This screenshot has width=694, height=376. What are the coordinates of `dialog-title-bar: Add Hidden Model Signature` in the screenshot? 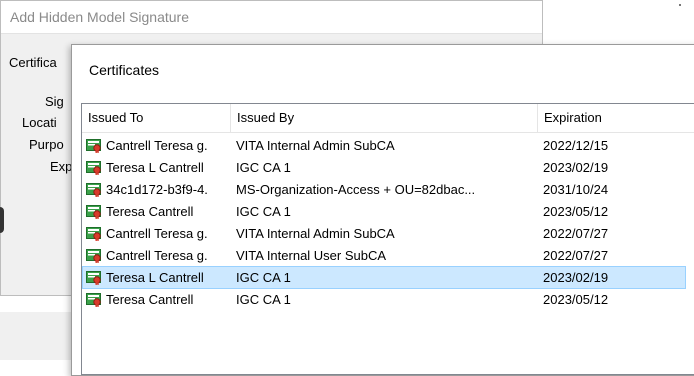 It's located at (271, 17).